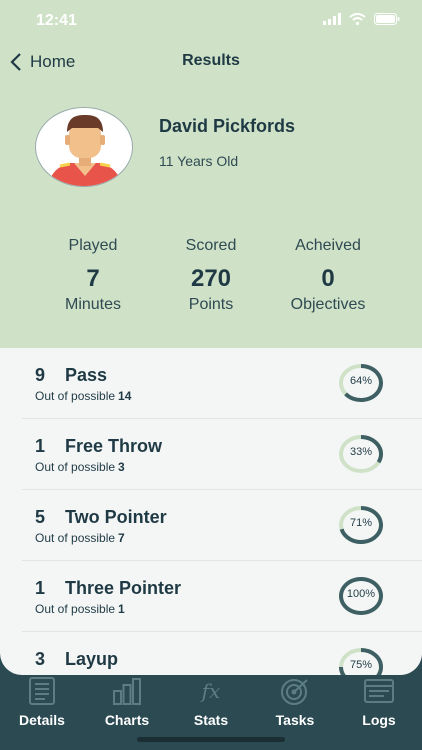  I want to click on player-age: 11 Years Old, so click(199, 161).